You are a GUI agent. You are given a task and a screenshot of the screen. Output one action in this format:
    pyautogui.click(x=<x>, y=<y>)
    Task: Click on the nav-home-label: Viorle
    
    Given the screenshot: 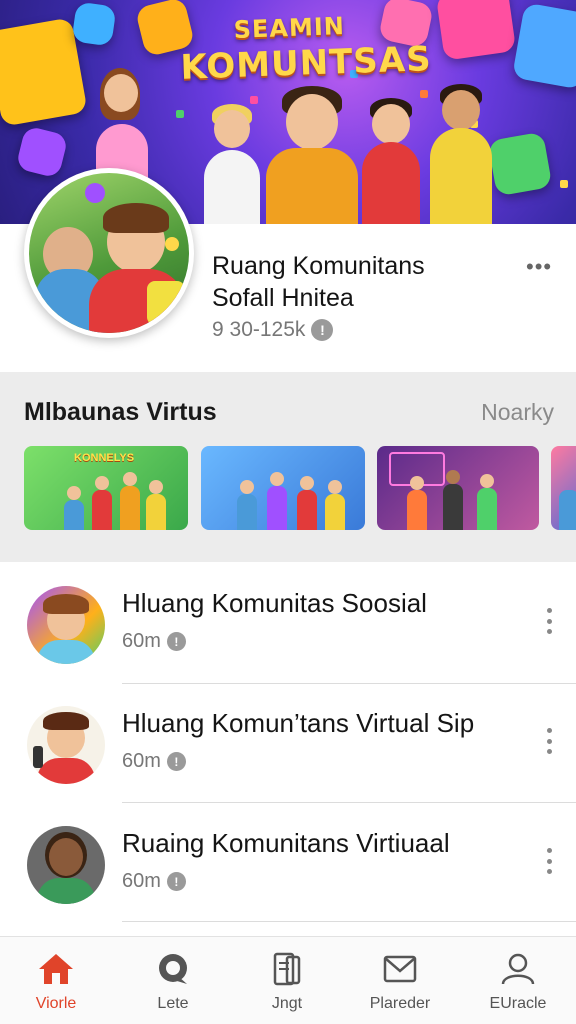 What is the action you would take?
    pyautogui.click(x=56, y=1003)
    